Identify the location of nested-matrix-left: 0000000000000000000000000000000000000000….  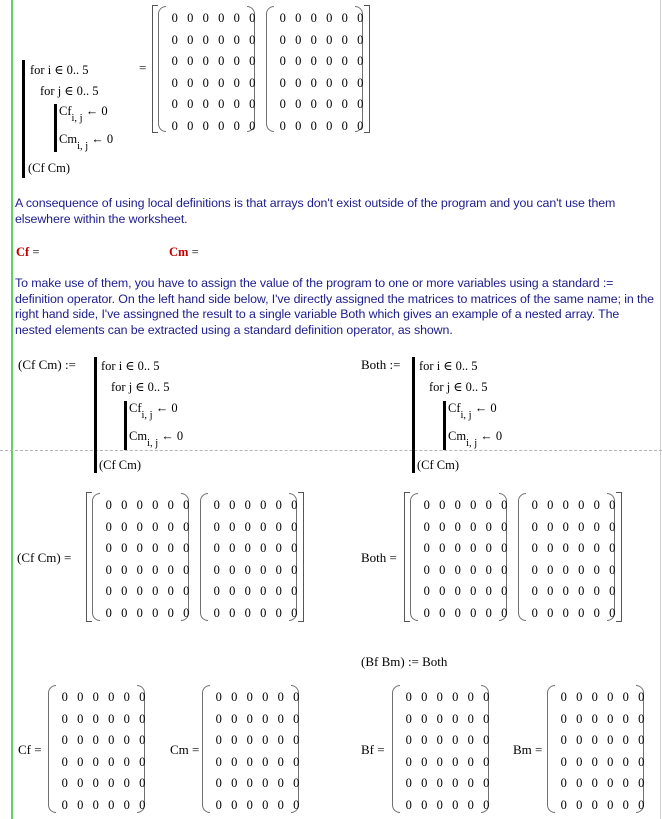
(195, 557).